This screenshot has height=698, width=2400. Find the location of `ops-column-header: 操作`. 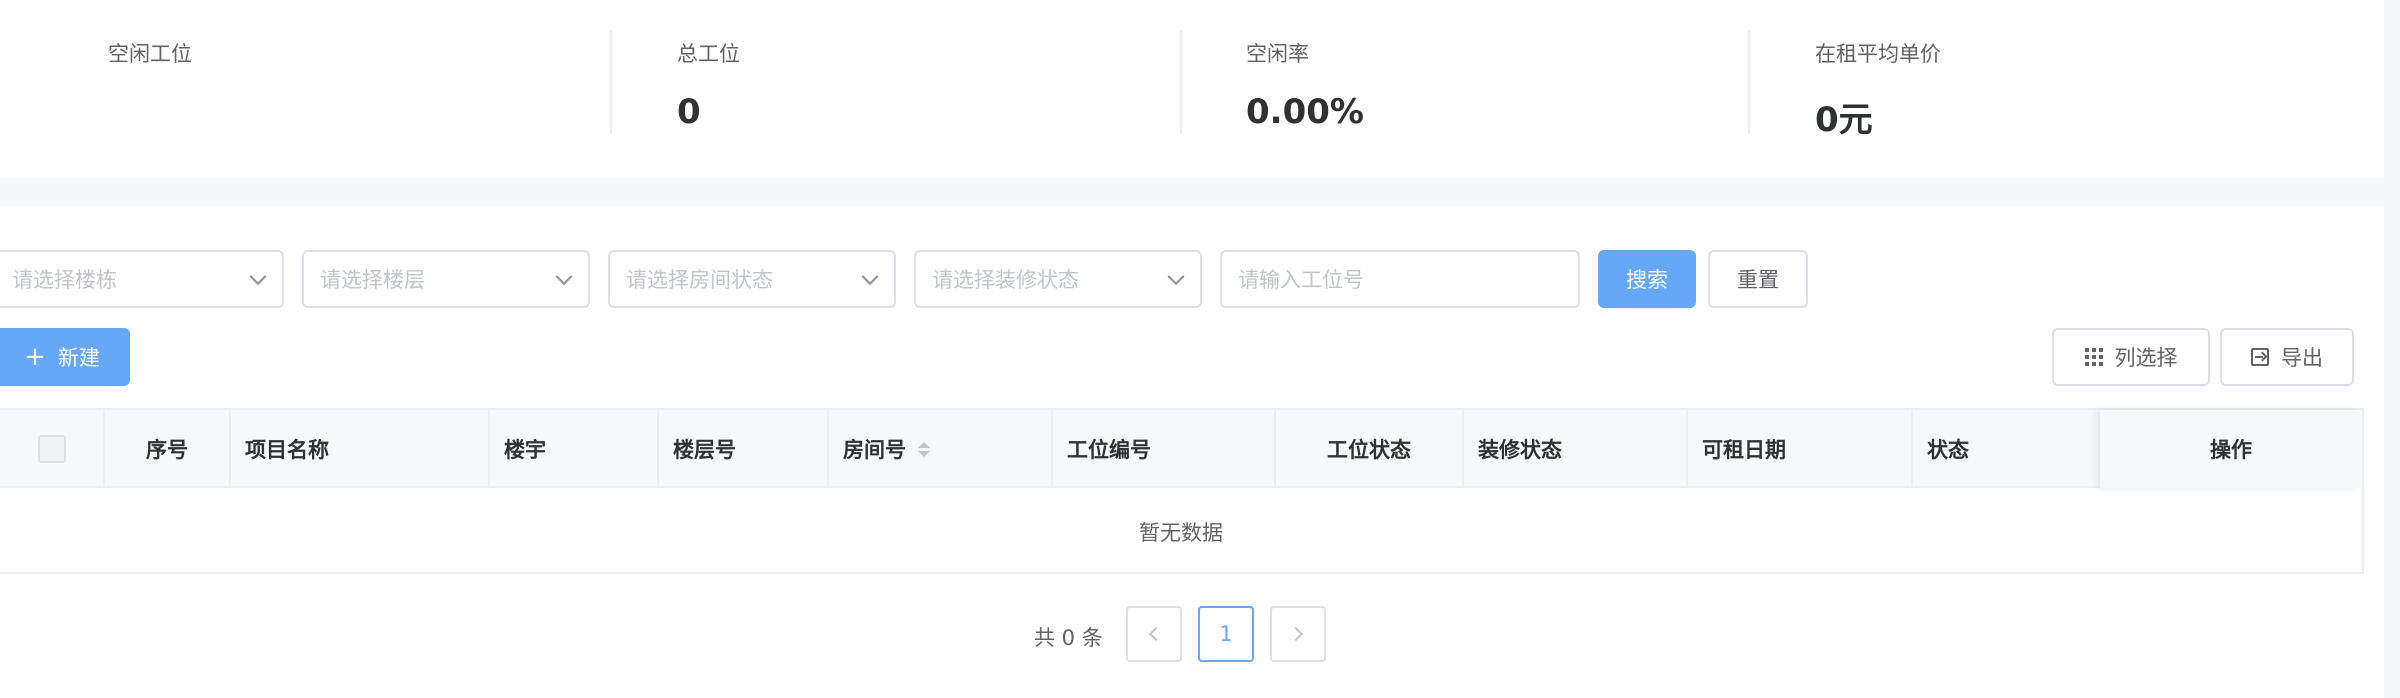

ops-column-header: 操作 is located at coordinates (2231, 449).